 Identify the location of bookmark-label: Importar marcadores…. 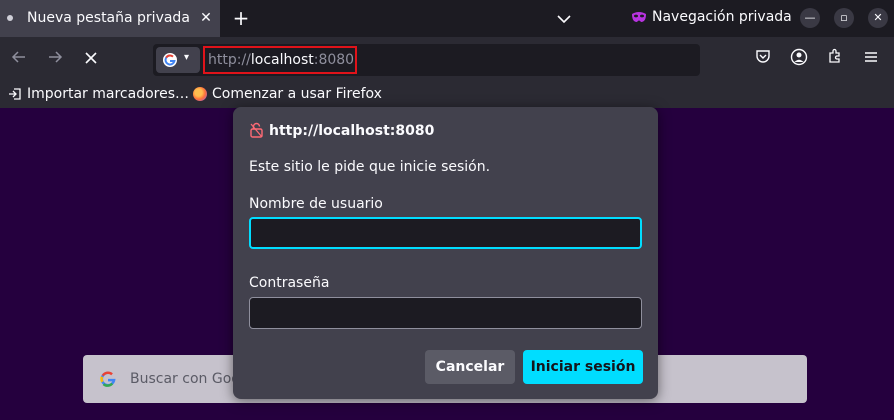
(108, 94).